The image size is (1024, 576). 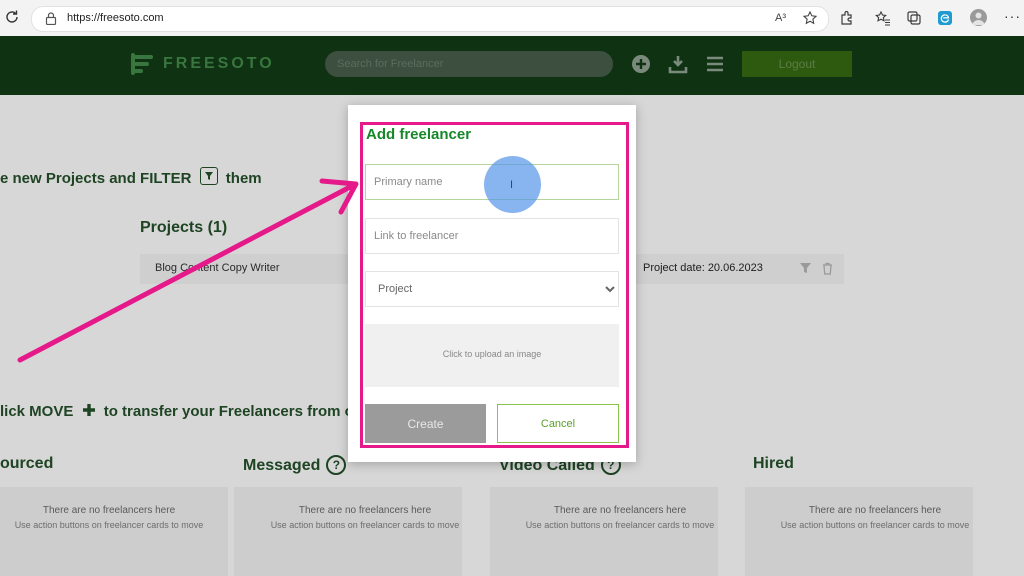 I want to click on projects-instruction: e new Projects and FILTER them, so click(x=131, y=177).